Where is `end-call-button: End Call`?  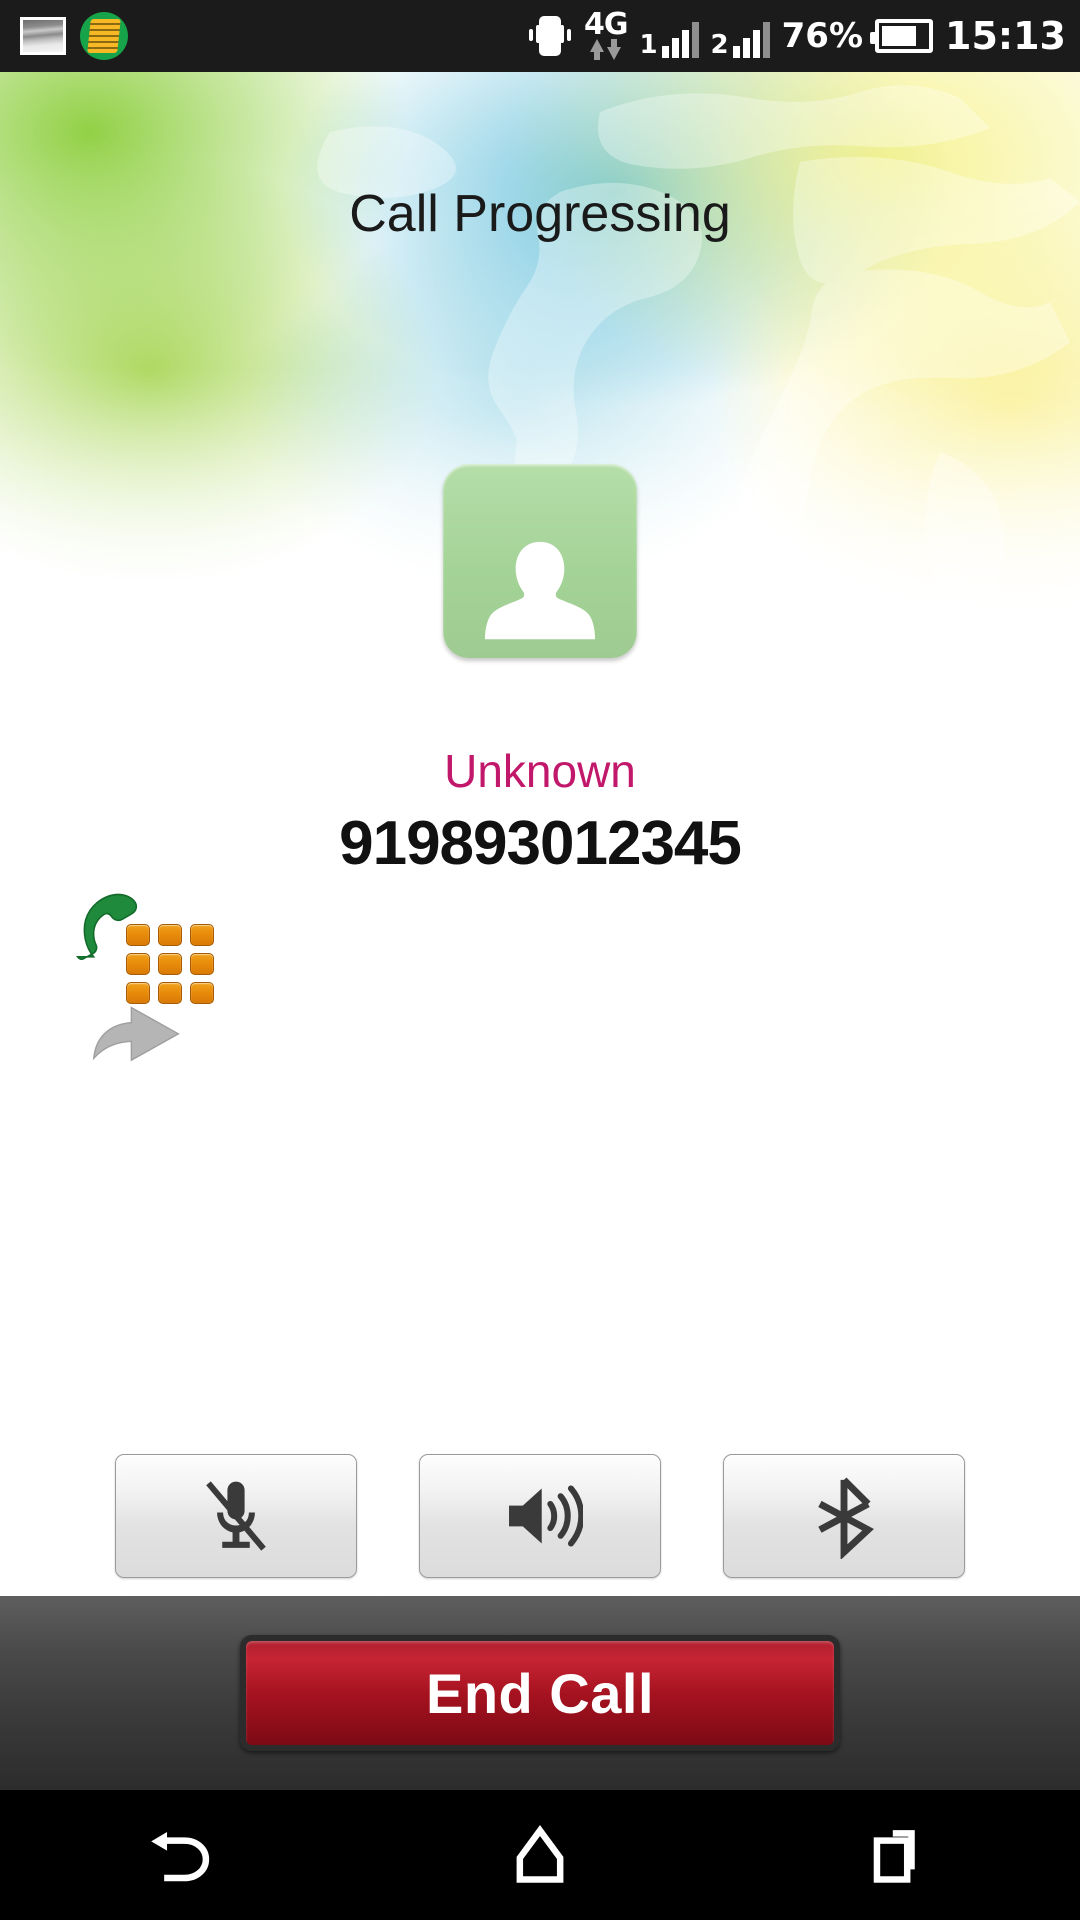 end-call-button: End Call is located at coordinates (540, 1693).